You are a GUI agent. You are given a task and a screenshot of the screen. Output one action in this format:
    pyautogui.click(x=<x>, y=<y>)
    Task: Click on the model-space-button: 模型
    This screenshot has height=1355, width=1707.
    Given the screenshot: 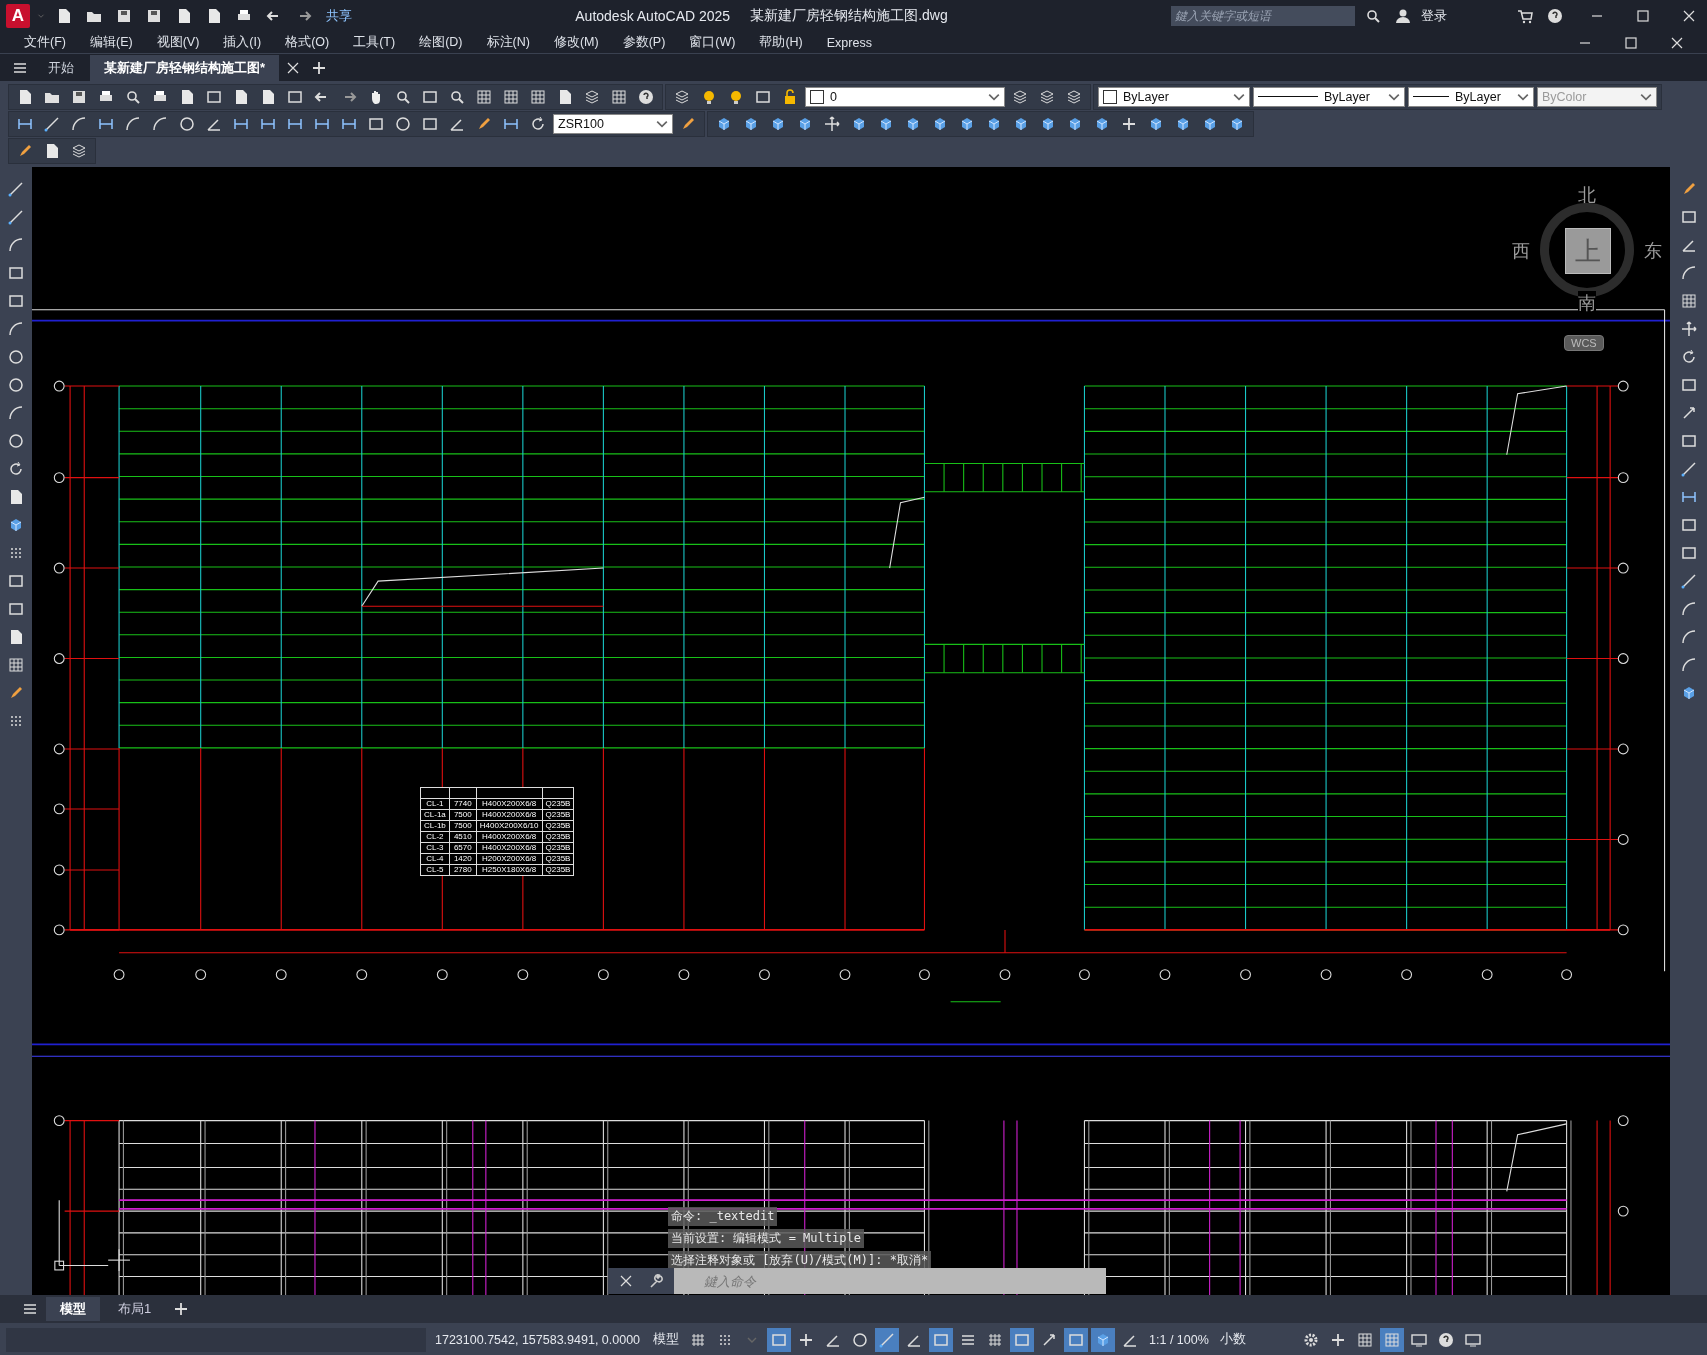 What is the action you would take?
    pyautogui.click(x=666, y=1339)
    